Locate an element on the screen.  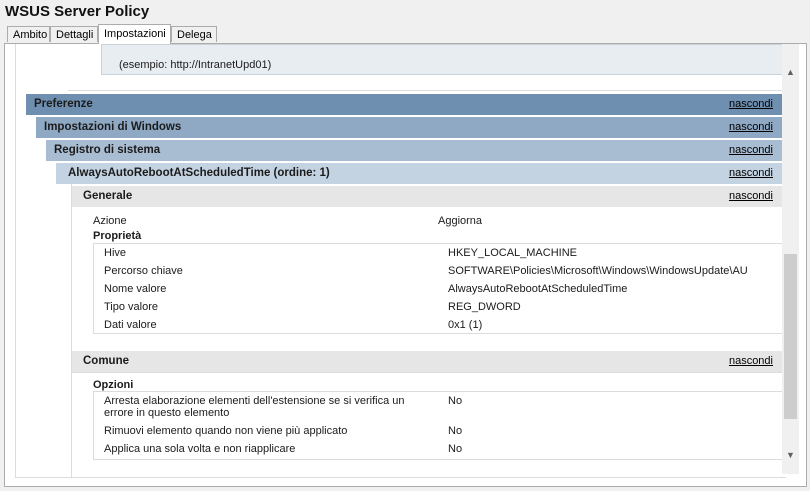
prop-value-value-data: 0x1 (1) is located at coordinates (465, 325).